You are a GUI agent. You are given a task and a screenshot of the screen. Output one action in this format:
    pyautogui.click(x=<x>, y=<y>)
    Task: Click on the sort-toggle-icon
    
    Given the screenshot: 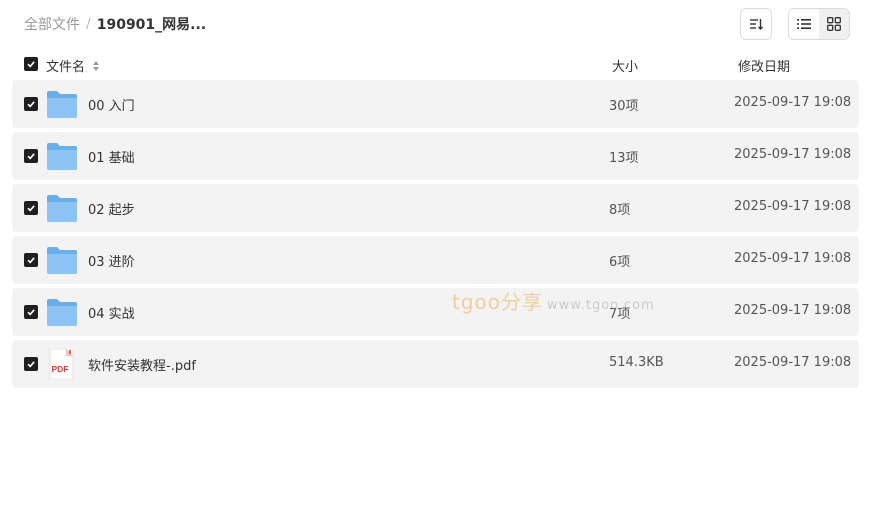 What is the action you would take?
    pyautogui.click(x=96, y=66)
    